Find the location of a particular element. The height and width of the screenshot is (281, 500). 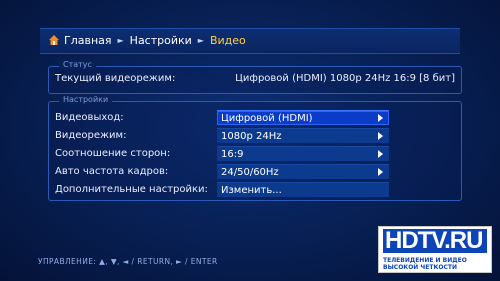

setting-label: Видеовыход: is located at coordinates (89, 117).